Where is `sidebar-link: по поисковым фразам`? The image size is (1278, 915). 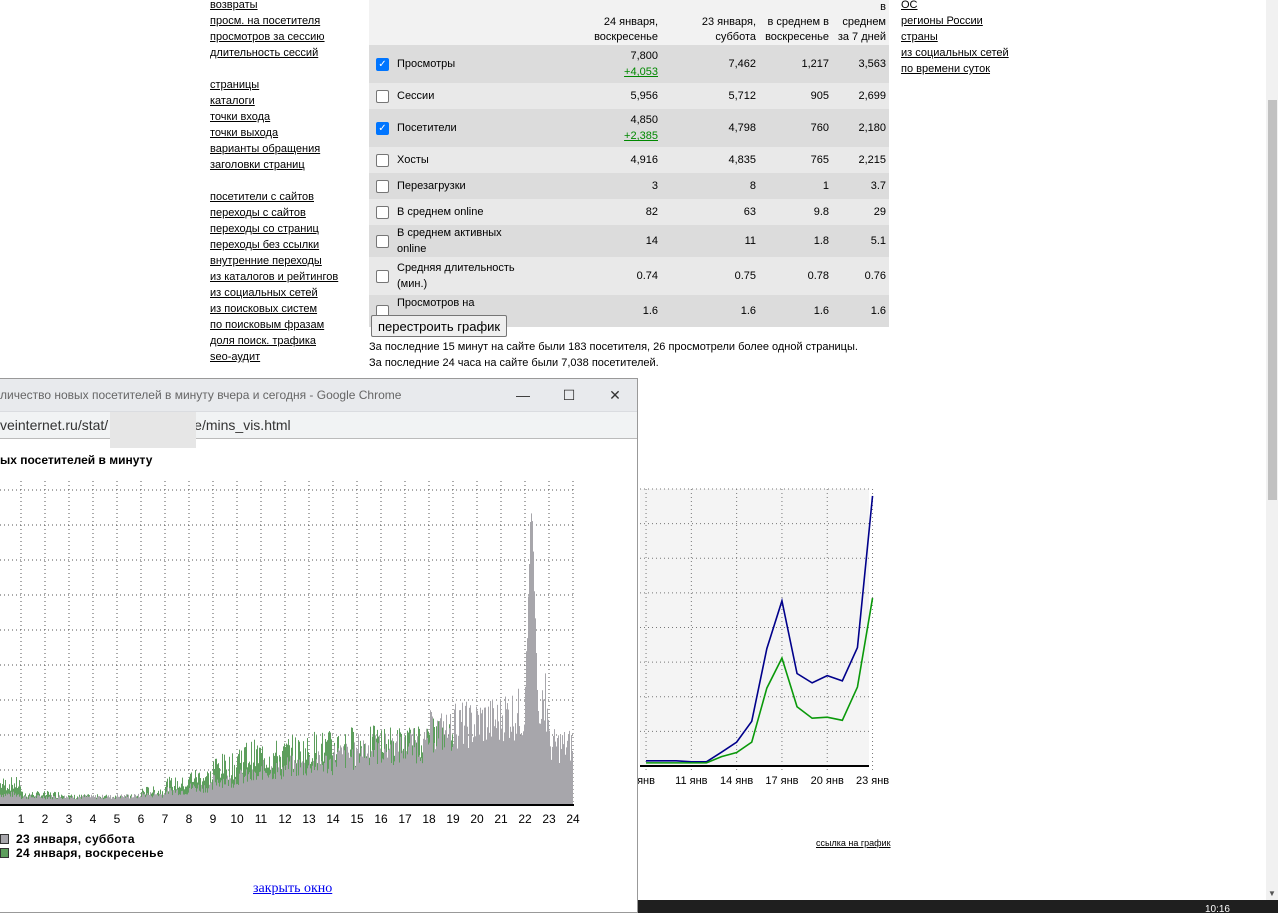
sidebar-link: по поисковым фразам is located at coordinates (285, 325).